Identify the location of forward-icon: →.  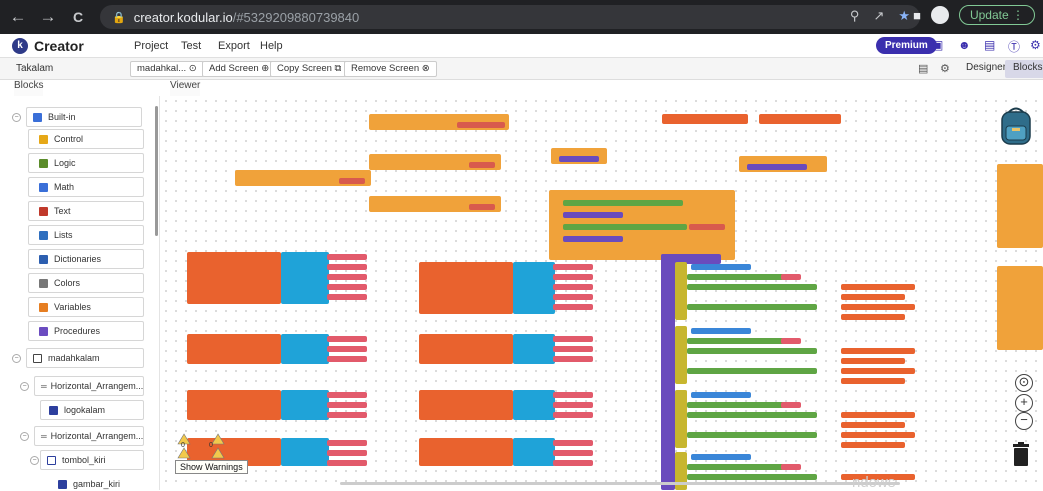
(48, 17).